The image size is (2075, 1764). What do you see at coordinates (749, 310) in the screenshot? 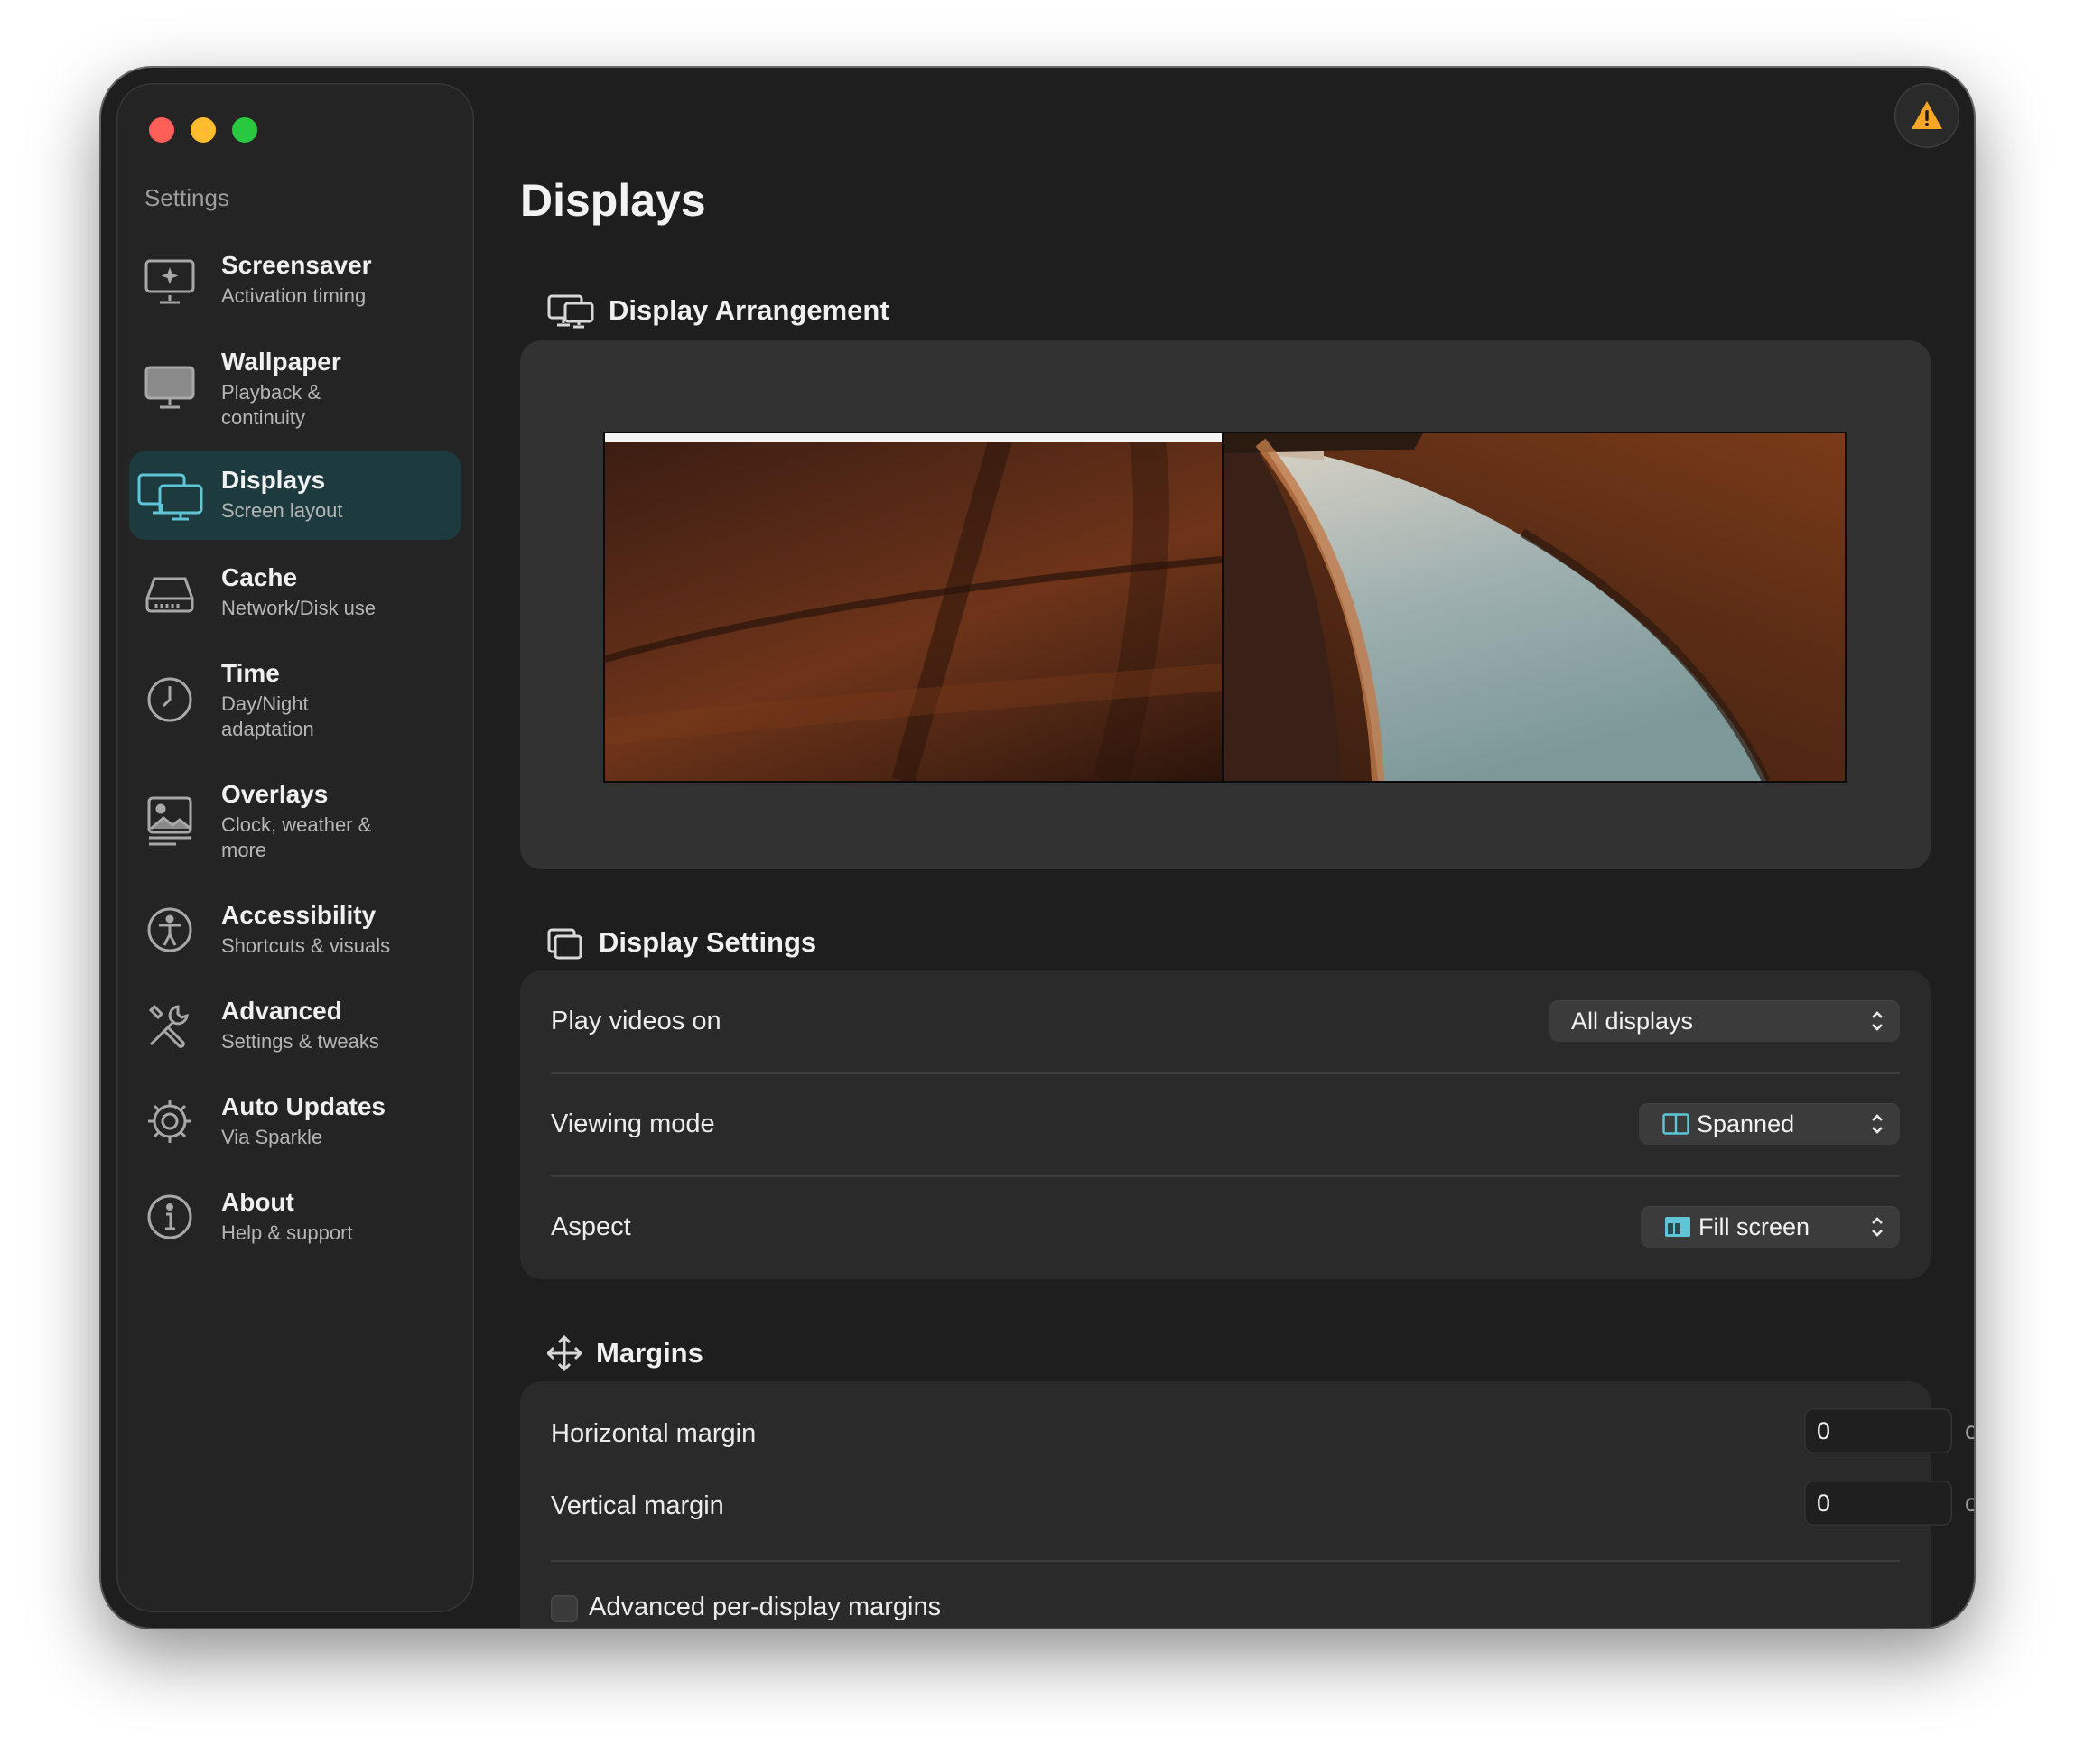
I see `section-title: Display Arrangement` at bounding box center [749, 310].